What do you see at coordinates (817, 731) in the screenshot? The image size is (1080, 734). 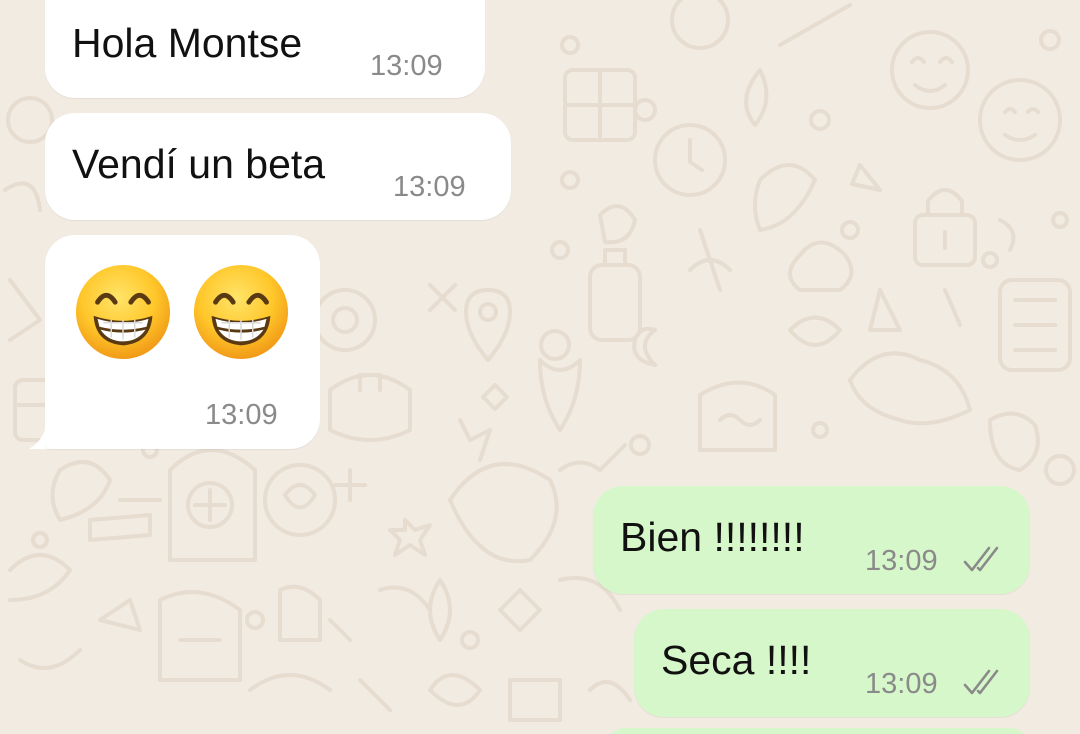 I see `message-bubble-outgoing-partial` at bounding box center [817, 731].